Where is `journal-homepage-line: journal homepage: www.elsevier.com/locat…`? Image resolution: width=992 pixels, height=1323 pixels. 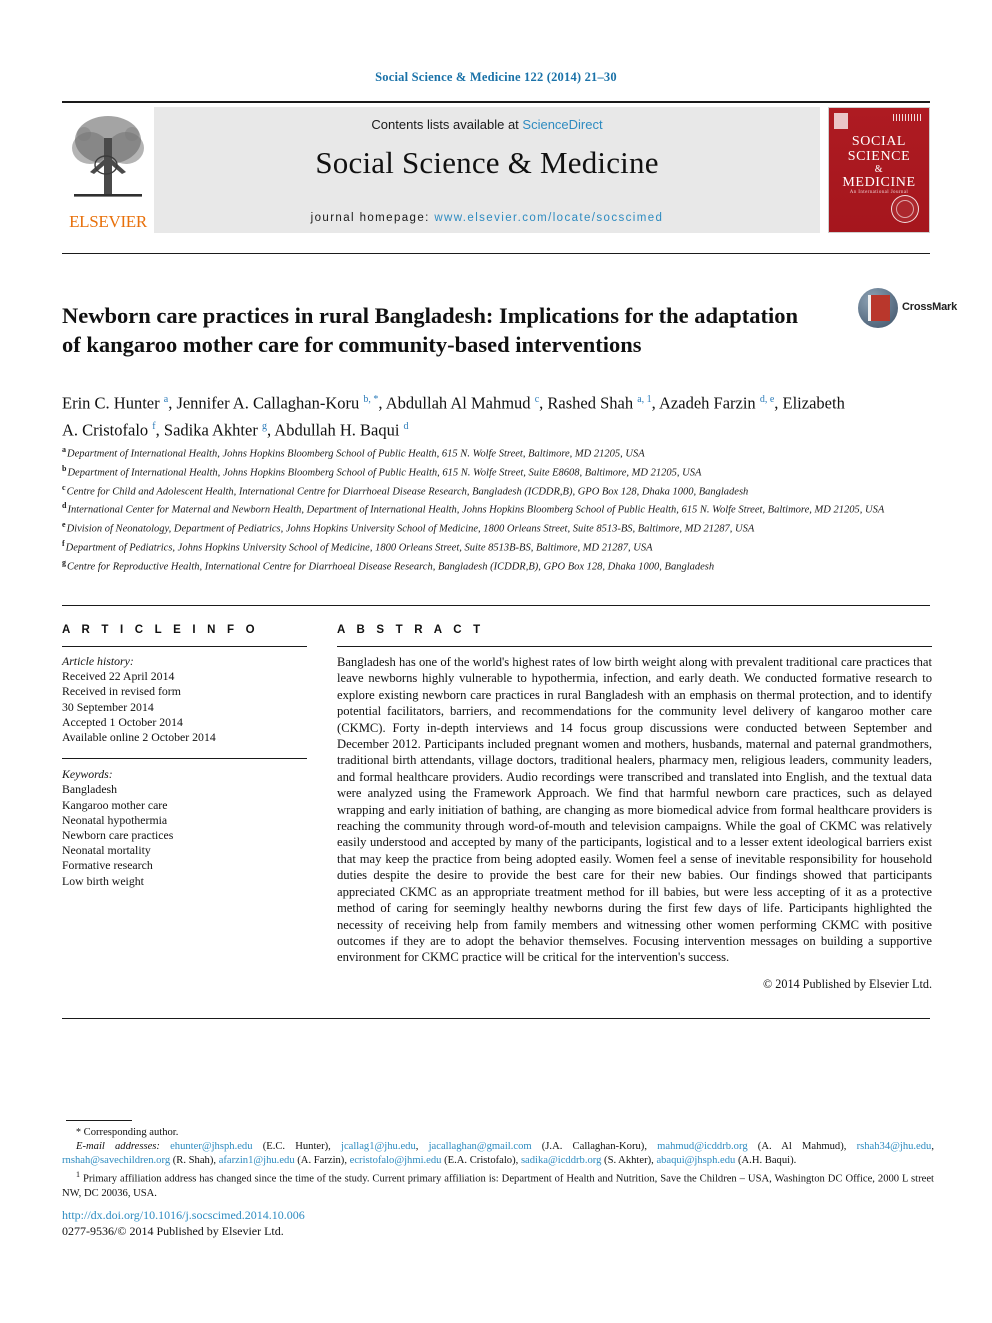 journal-homepage-line: journal homepage: www.elsevier.com/locat… is located at coordinates (487, 218).